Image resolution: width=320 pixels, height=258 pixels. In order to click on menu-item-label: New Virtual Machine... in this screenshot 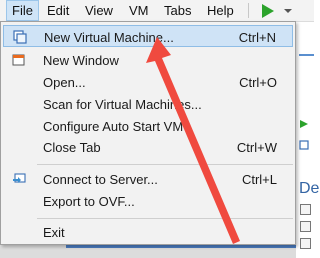, I will do `click(109, 37)`.